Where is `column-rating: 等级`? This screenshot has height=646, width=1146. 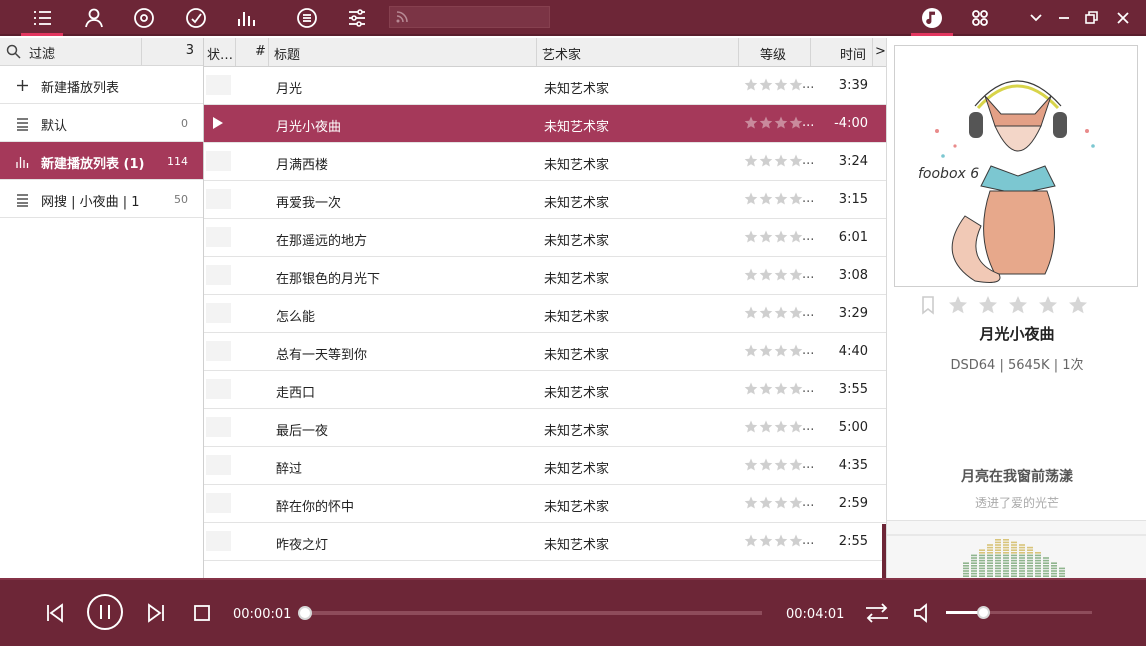
column-rating: 等级 is located at coordinates (773, 53).